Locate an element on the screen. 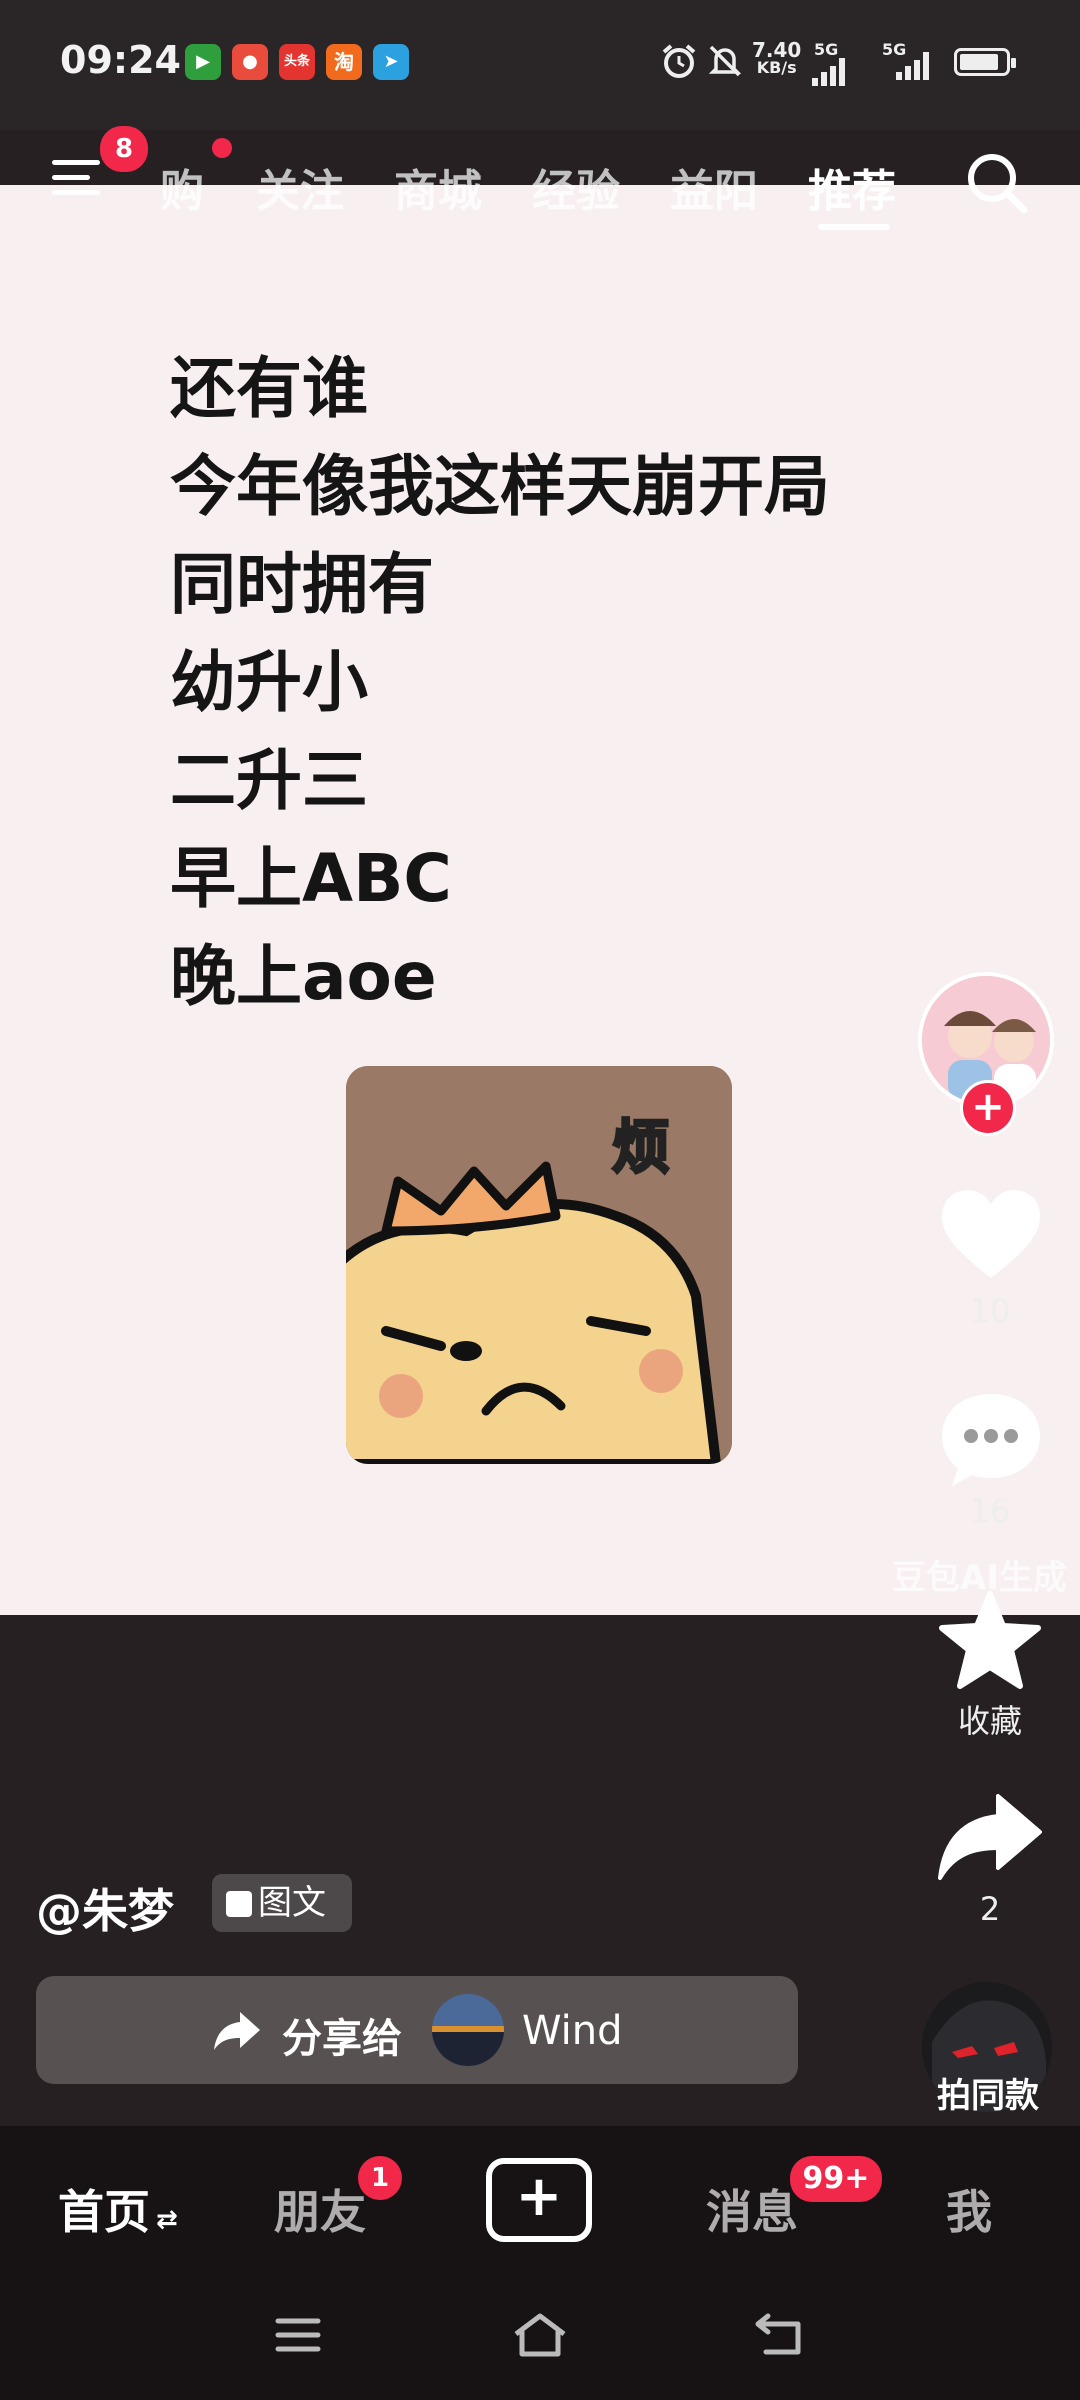 Image resolution: width=1080 pixels, height=2400 pixels. image-text-icon is located at coordinates (239, 1904).